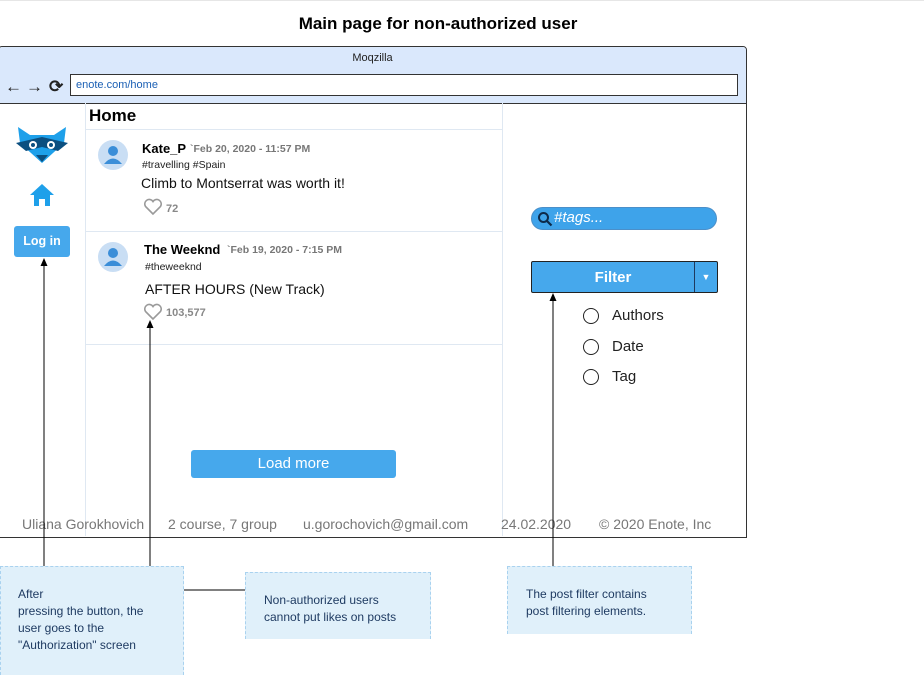 The image size is (924, 690). Describe the element at coordinates (31, 594) in the screenshot. I see `note-line: After` at that location.